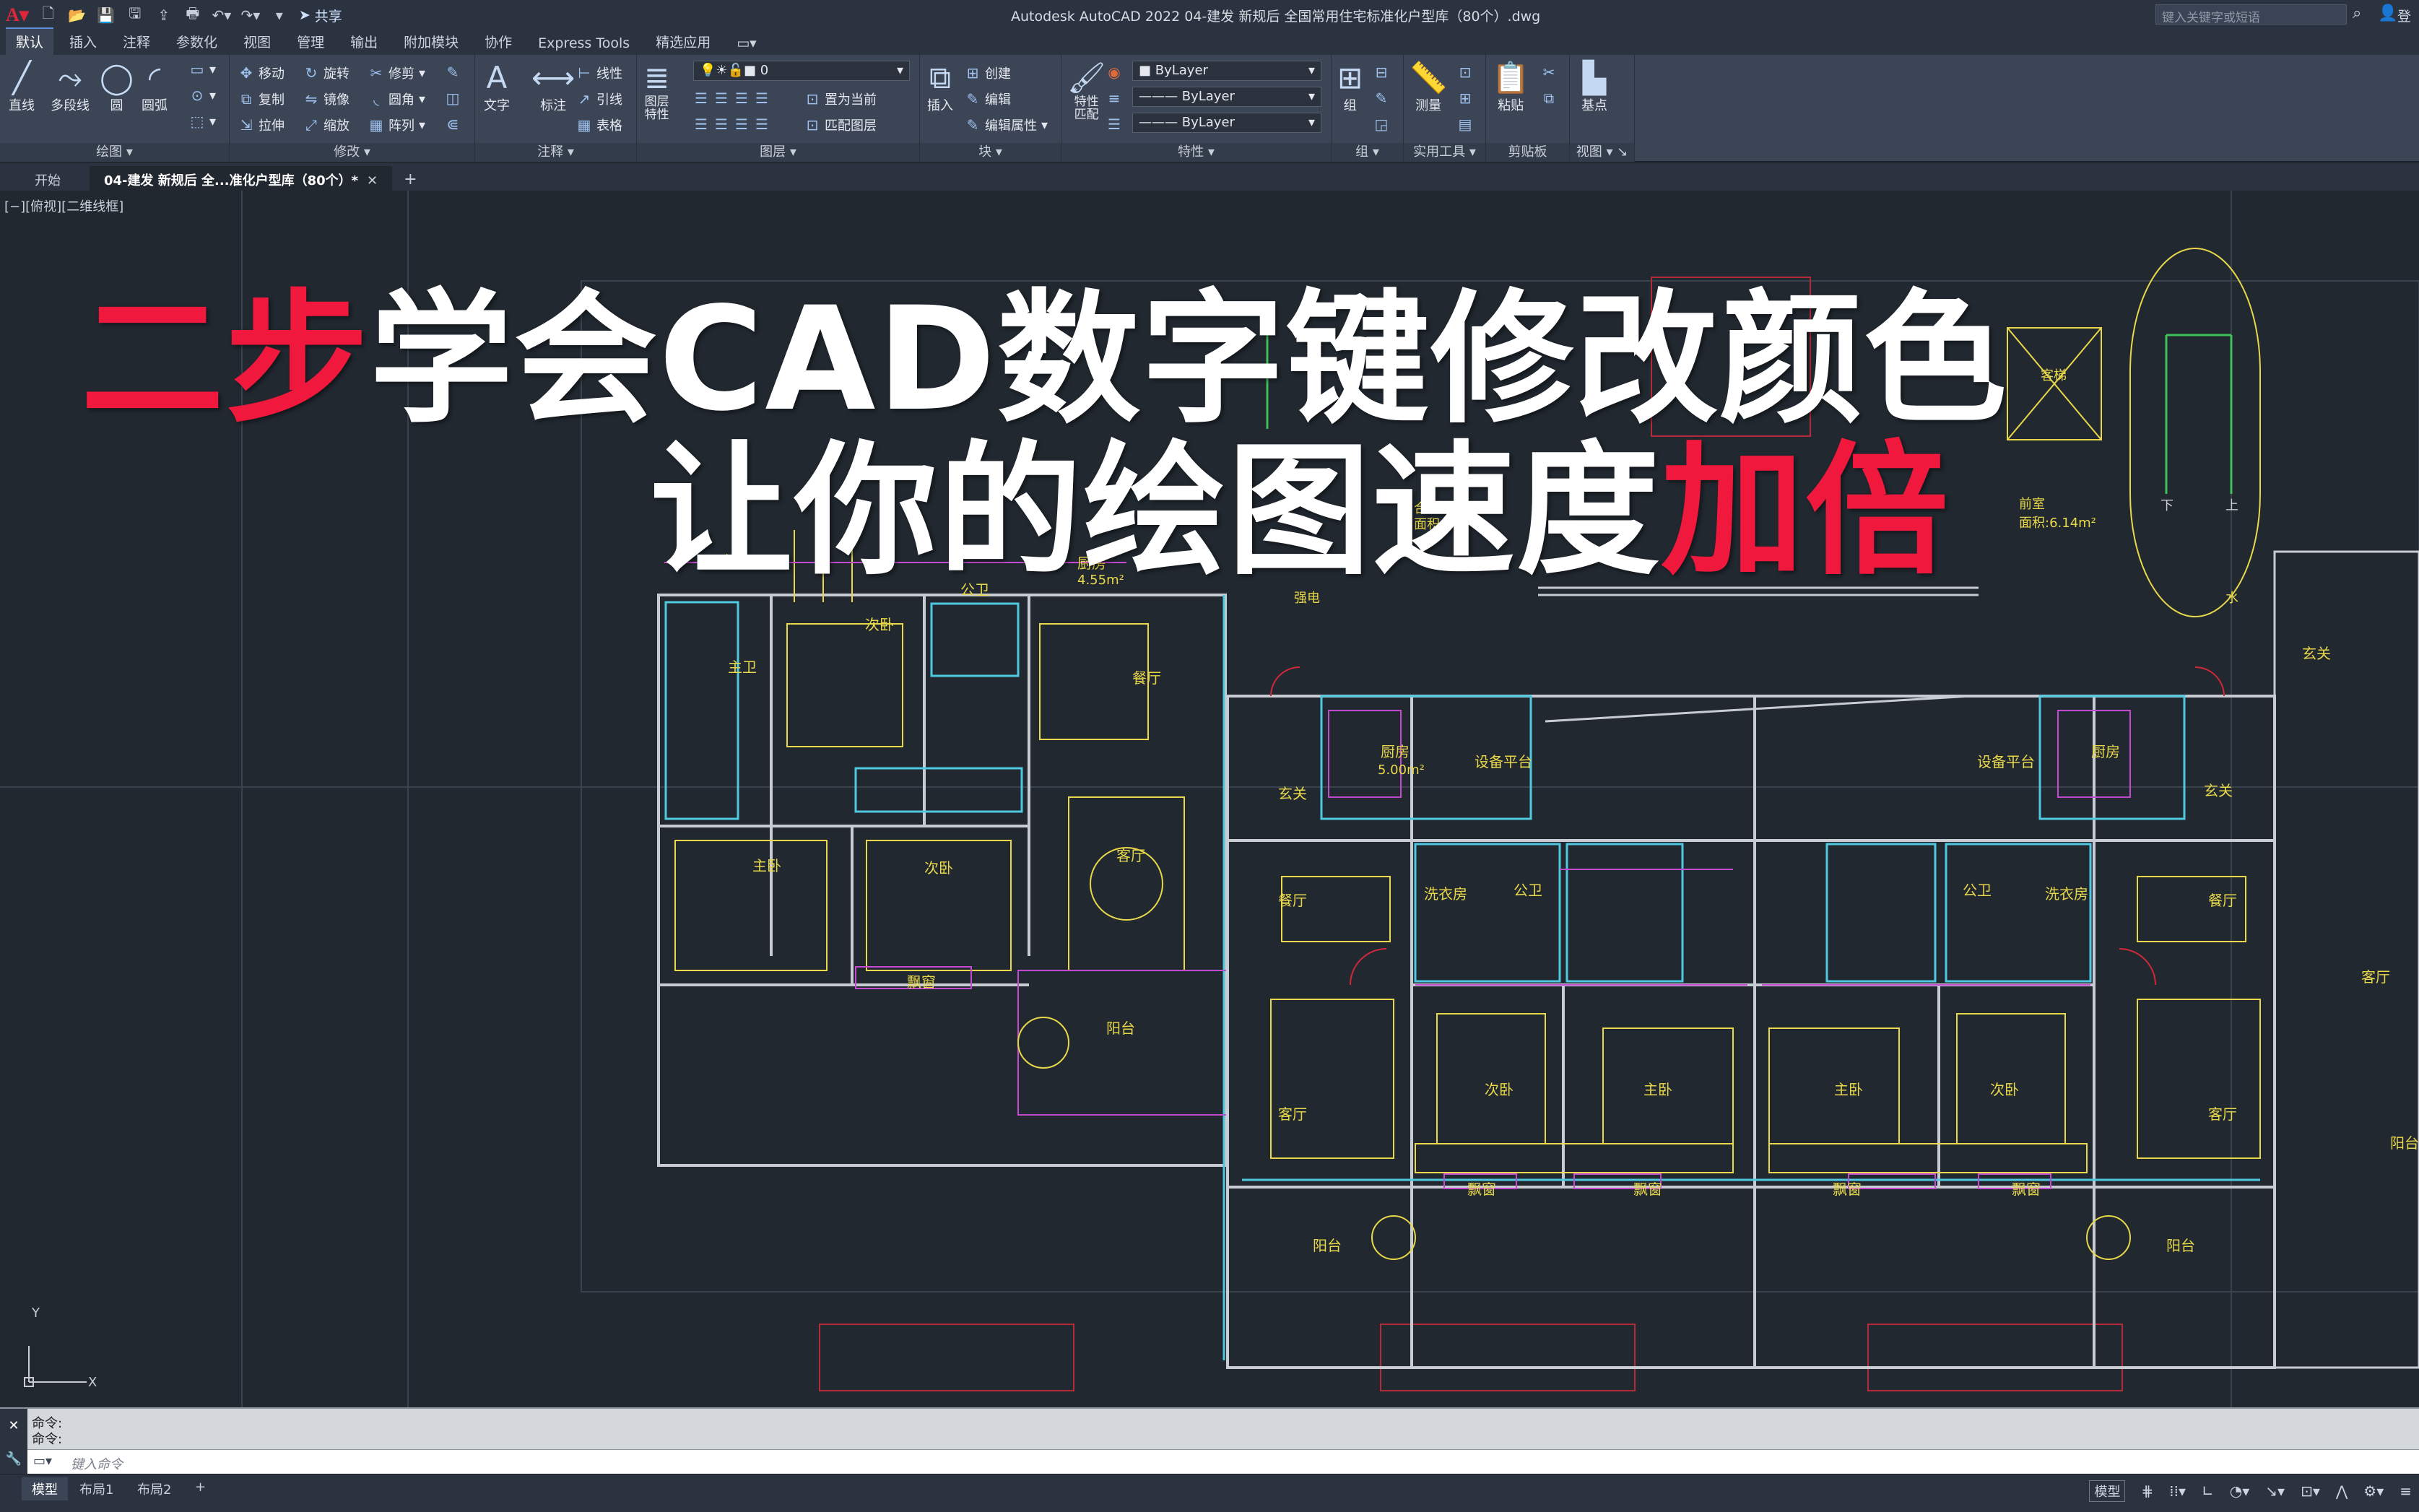 The width and height of the screenshot is (2419, 1512). Describe the element at coordinates (2374, 1491) in the screenshot. I see `workspace-icon: ⚙▾` at that location.